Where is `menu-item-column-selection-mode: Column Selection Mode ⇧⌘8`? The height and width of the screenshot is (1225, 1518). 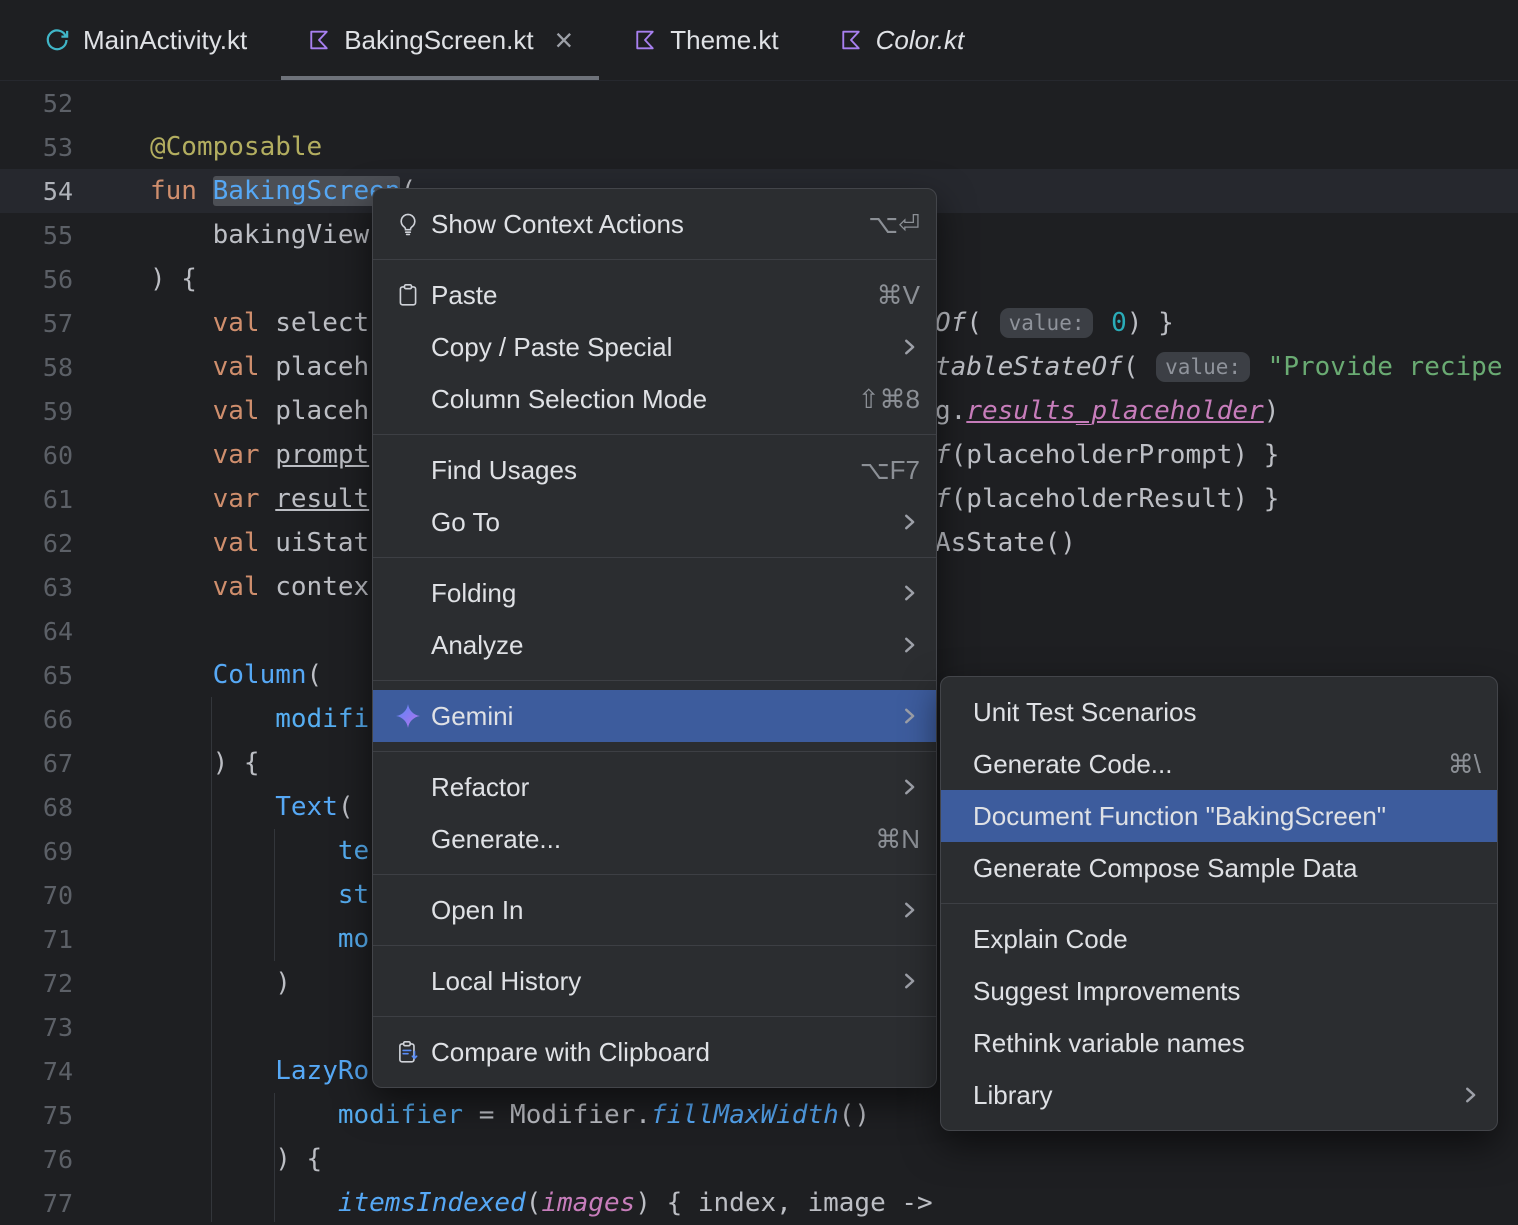
menu-item-column-selection-mode: Column Selection Mode ⇧⌘8 is located at coordinates (654, 399).